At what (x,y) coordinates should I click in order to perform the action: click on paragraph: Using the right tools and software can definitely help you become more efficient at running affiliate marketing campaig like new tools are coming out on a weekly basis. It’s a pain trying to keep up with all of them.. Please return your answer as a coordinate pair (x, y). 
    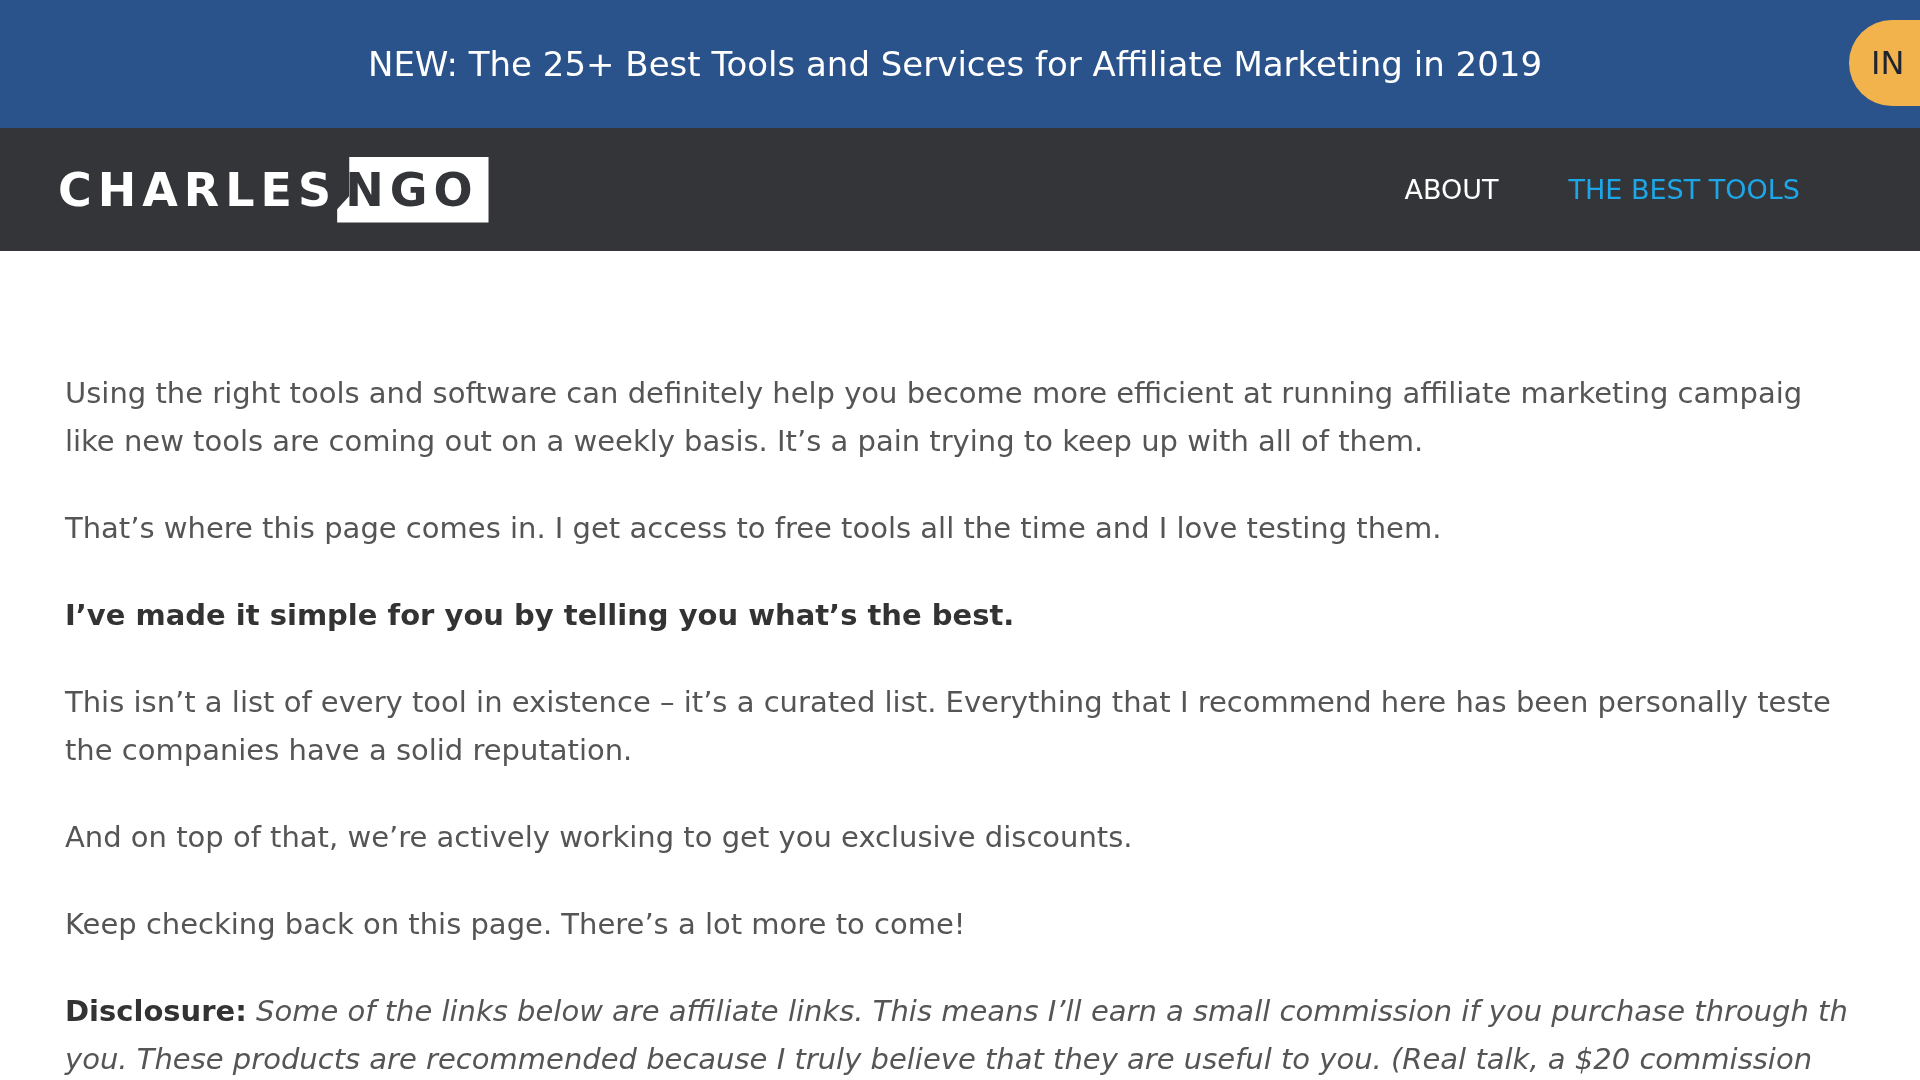
    Looking at the image, I should click on (934, 417).